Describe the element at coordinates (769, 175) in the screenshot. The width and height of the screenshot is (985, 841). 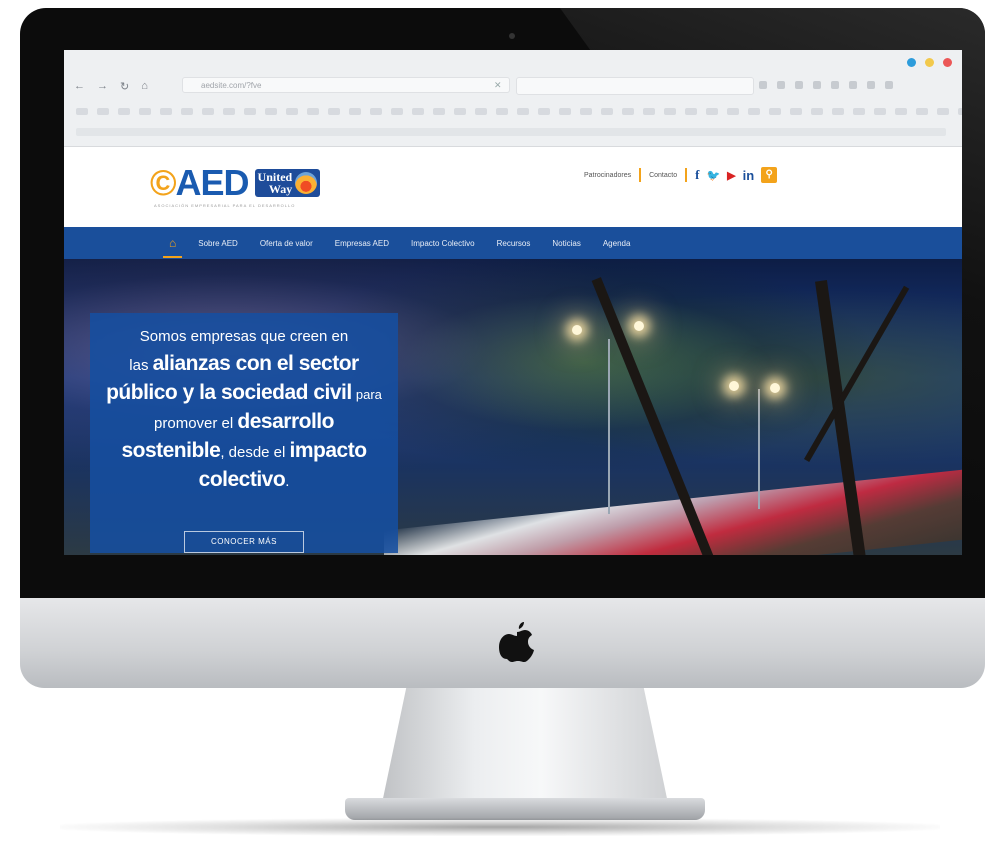
I see `site-search-icon: ⚲` at that location.